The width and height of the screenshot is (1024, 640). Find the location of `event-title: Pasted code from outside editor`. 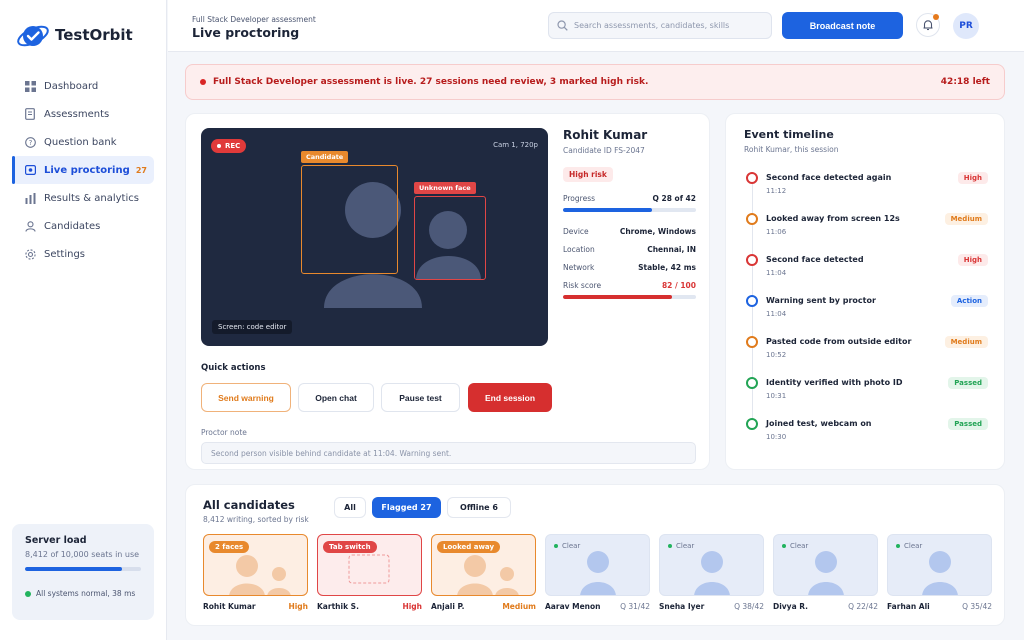

event-title: Pasted code from outside editor is located at coordinates (839, 341).